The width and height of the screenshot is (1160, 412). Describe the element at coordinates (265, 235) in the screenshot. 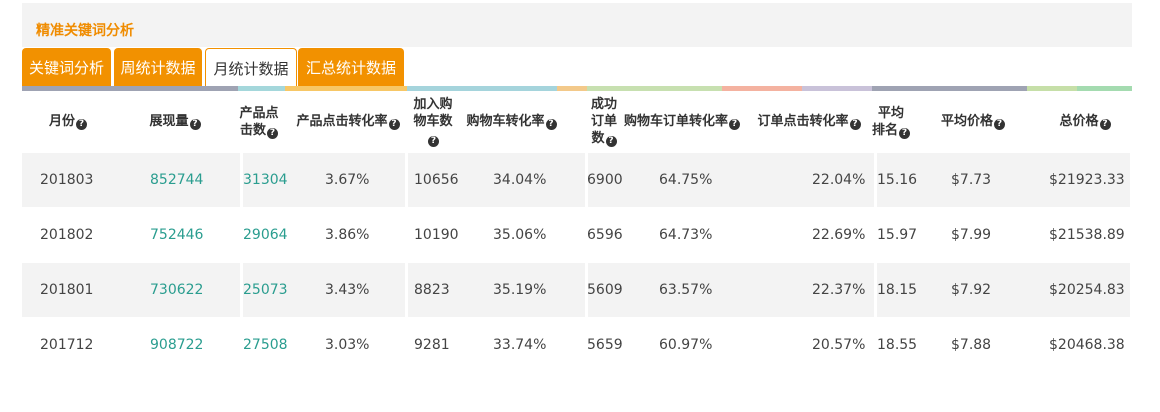

I see `cell-product-clicks: 29064` at that location.